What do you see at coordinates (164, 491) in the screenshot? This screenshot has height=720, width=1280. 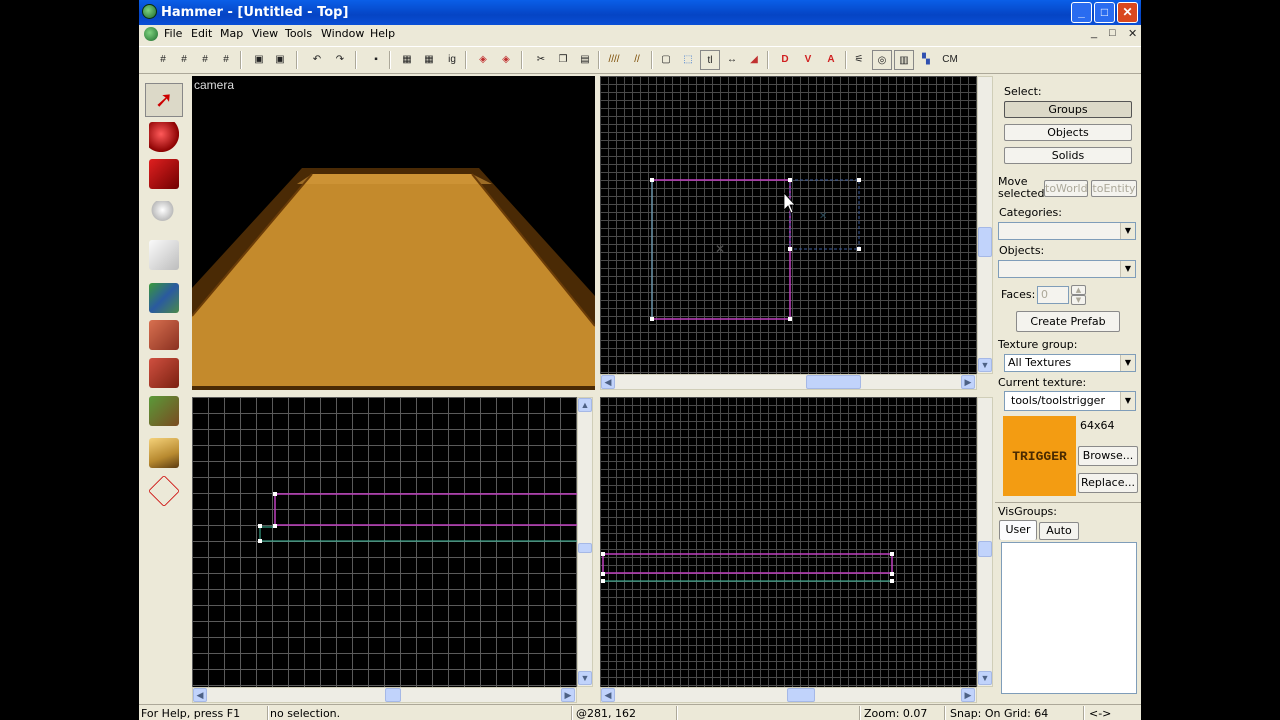 I see `vertex-tool` at bounding box center [164, 491].